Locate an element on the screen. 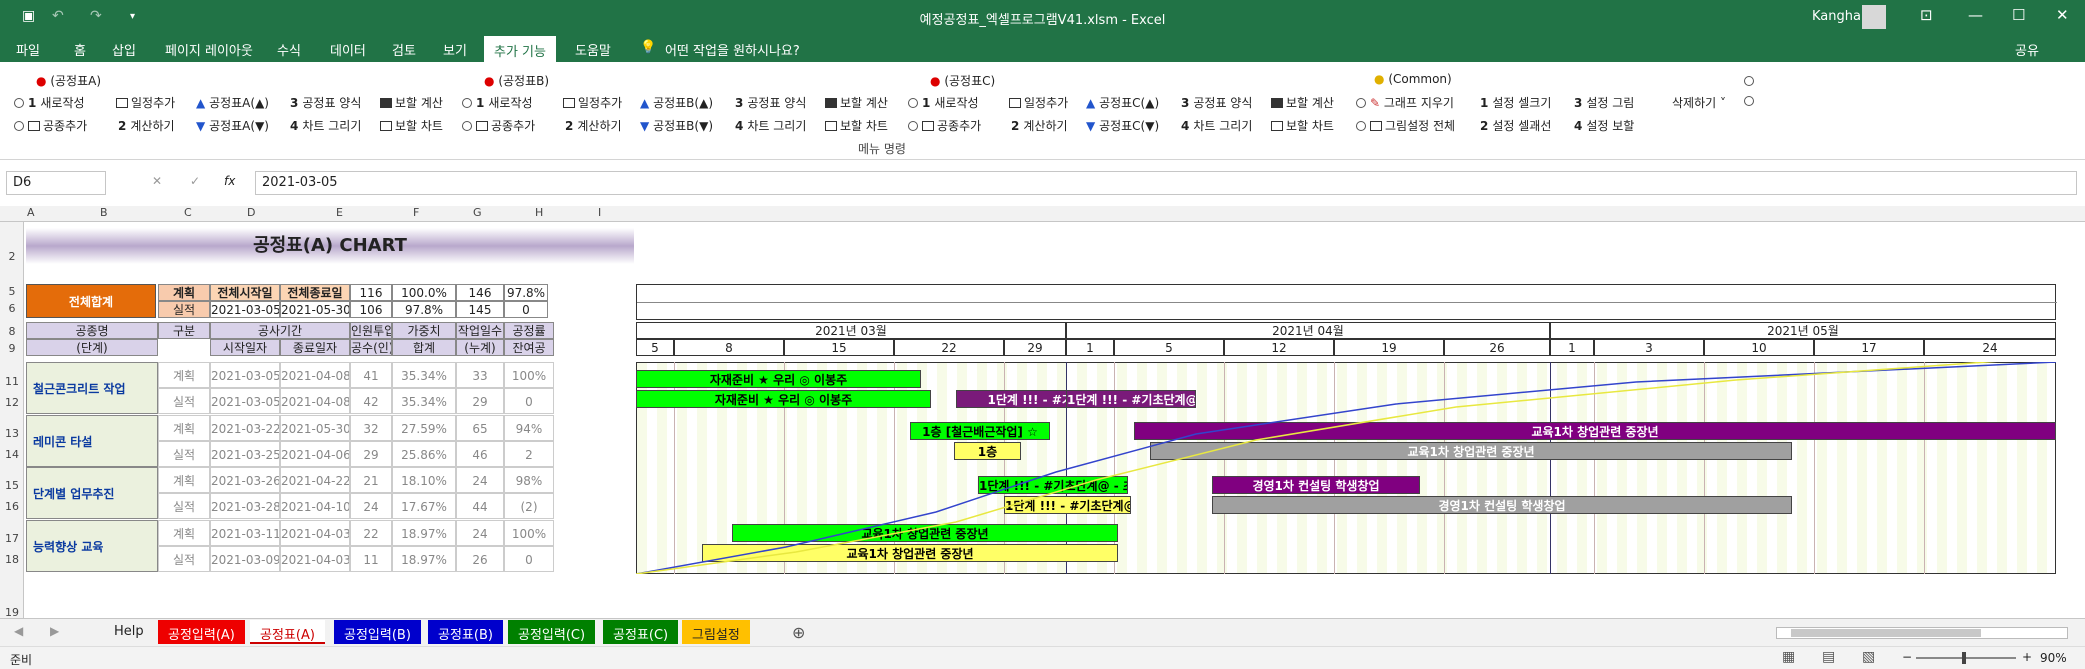 This screenshot has height=669, width=2085. close-icon: ✕ is located at coordinates (2062, 15).